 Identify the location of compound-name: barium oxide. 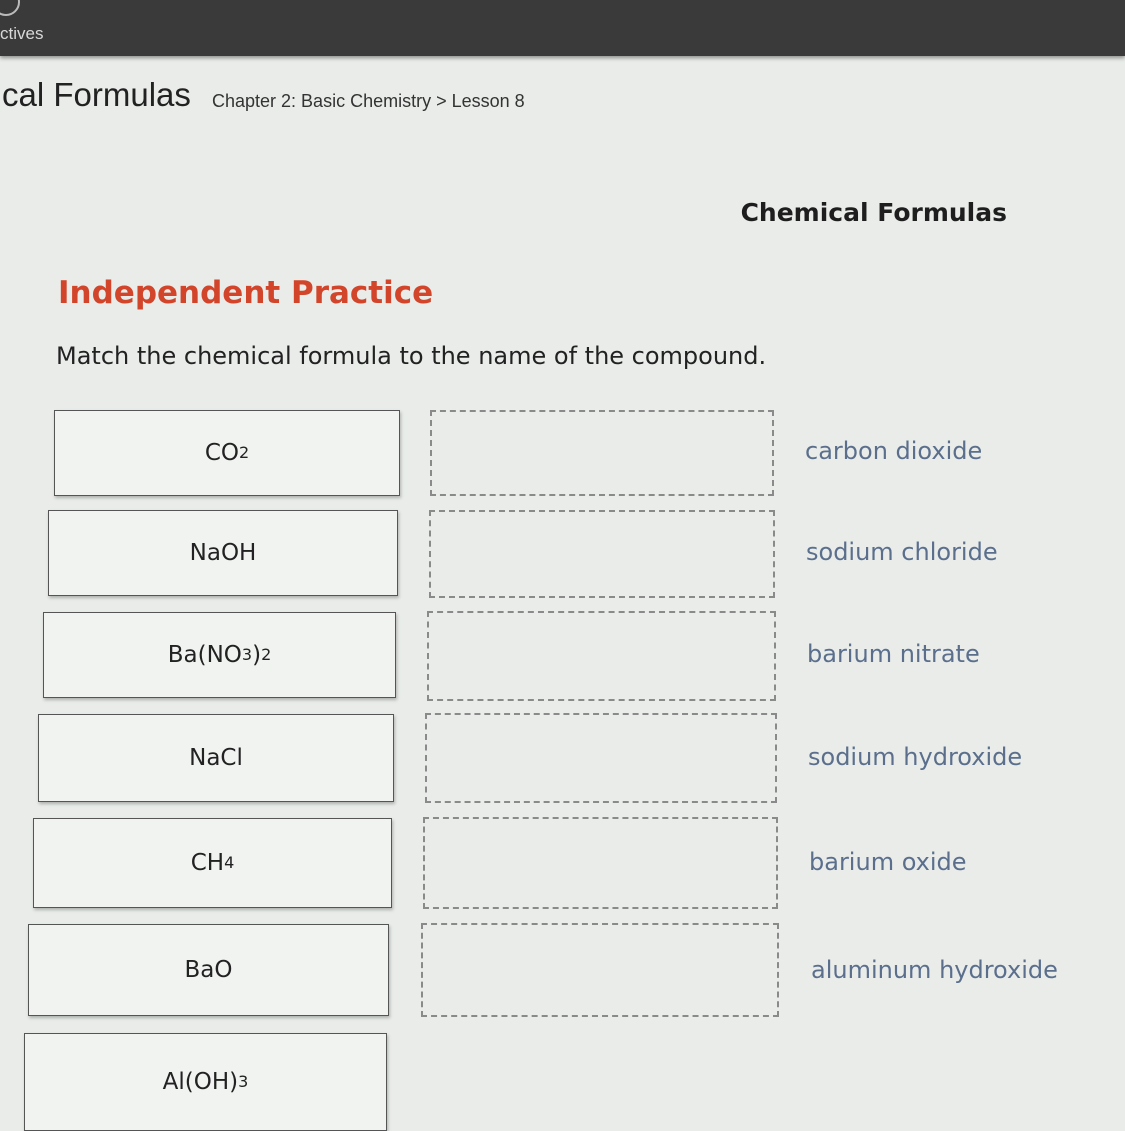
(888, 862).